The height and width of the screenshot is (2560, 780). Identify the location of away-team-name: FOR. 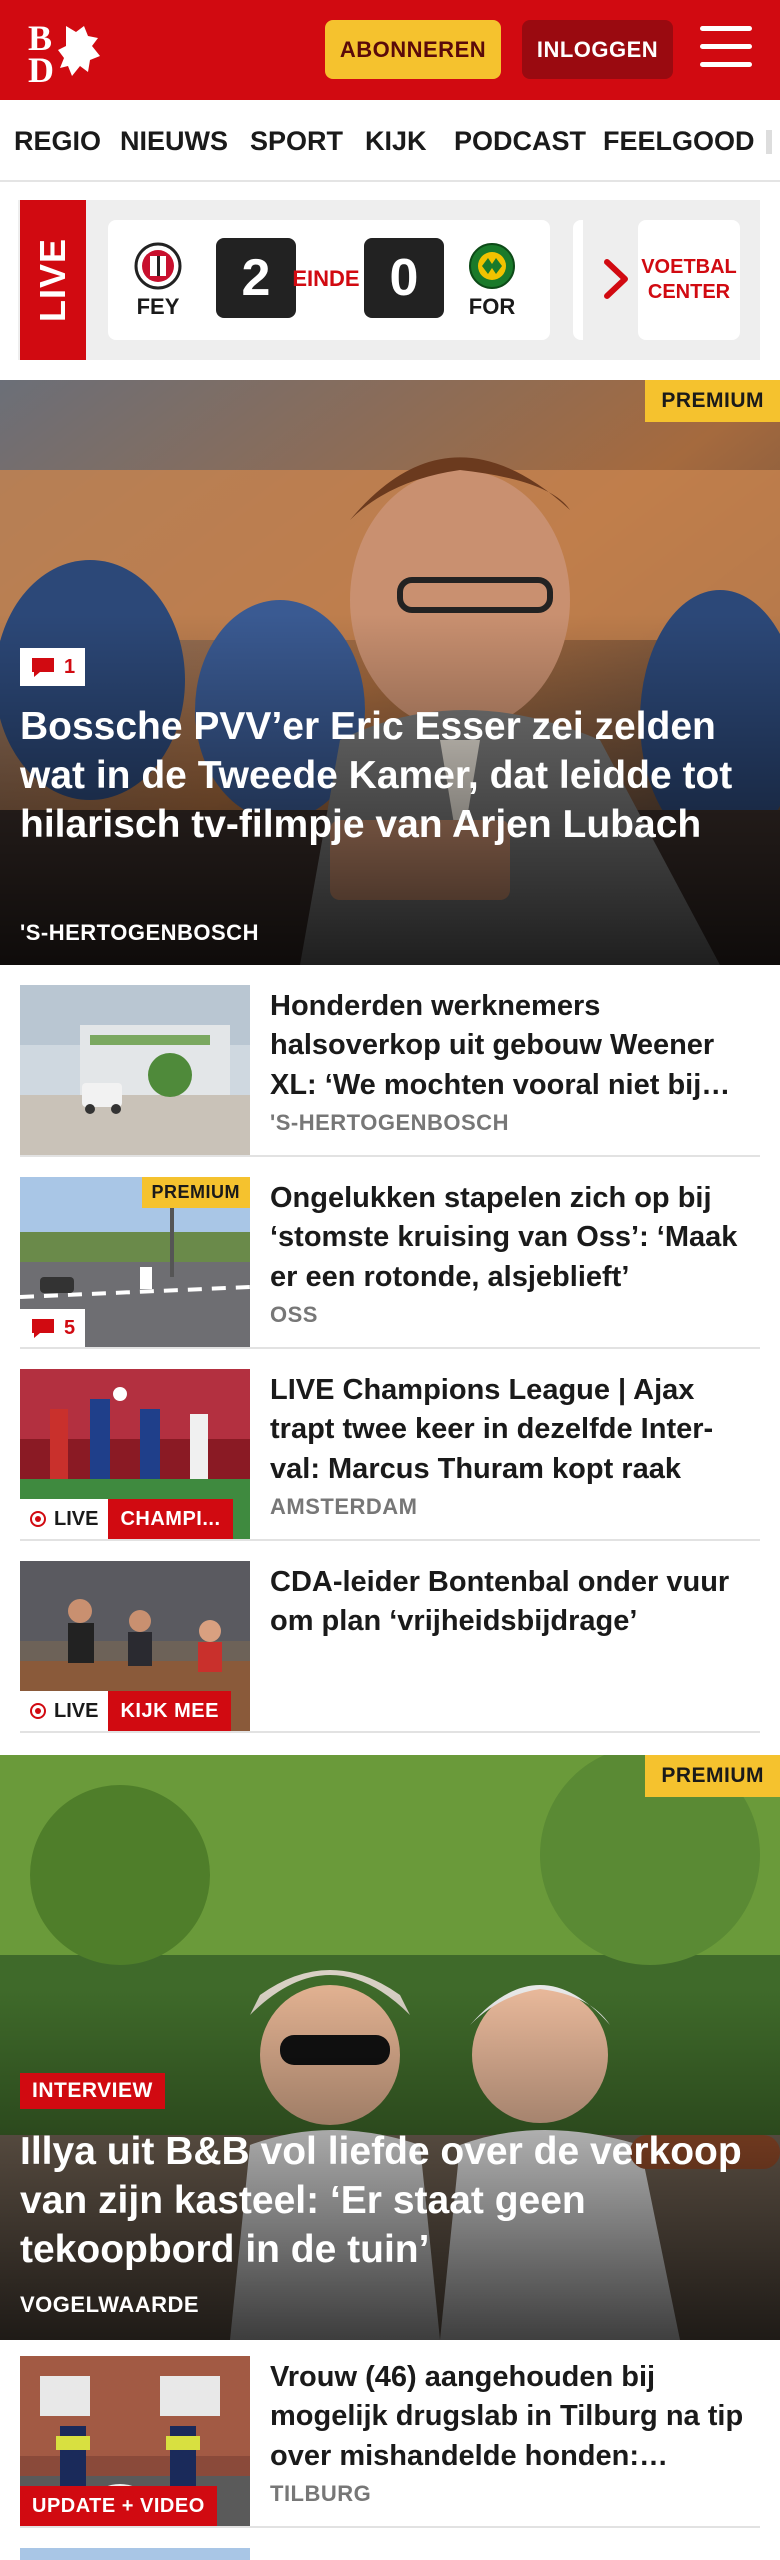
(492, 306).